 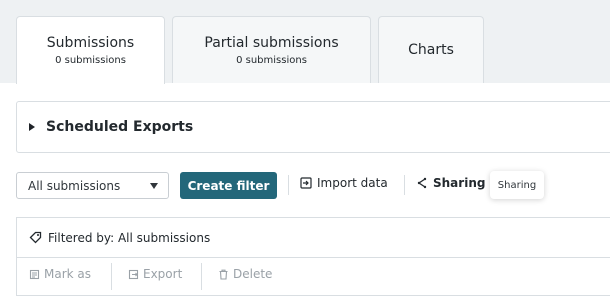 I want to click on scheduled-exports-title: Scheduled Exports, so click(x=120, y=127).